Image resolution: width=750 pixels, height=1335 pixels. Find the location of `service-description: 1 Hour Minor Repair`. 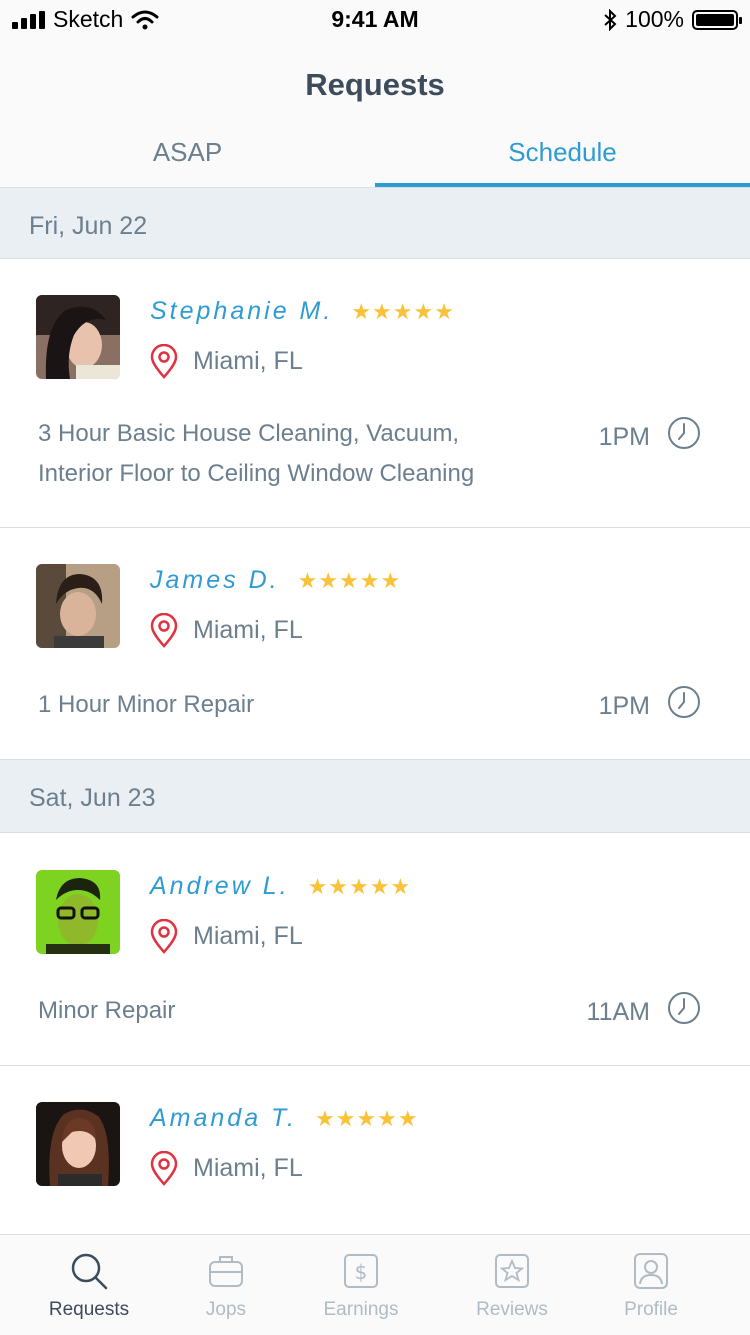

service-description: 1 Hour Minor Repair is located at coordinates (146, 704).